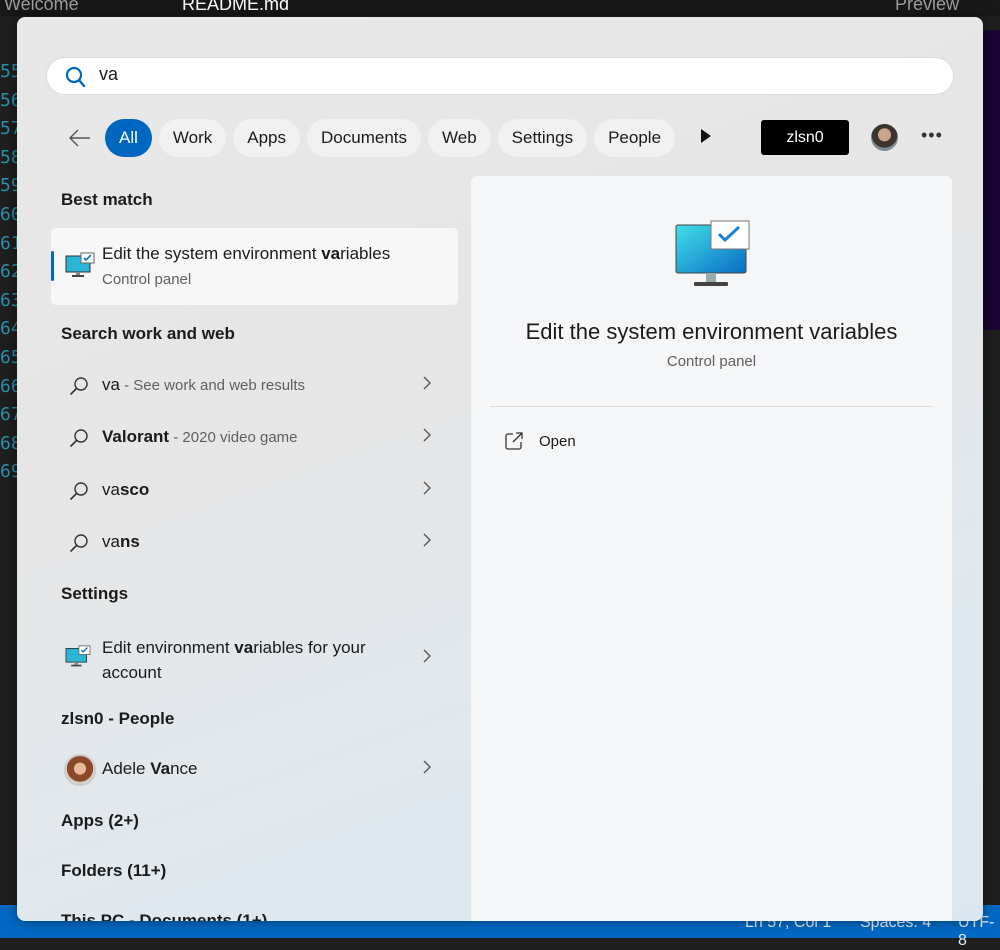  I want to click on best-match-title: Edit the system environment variables, so click(246, 254).